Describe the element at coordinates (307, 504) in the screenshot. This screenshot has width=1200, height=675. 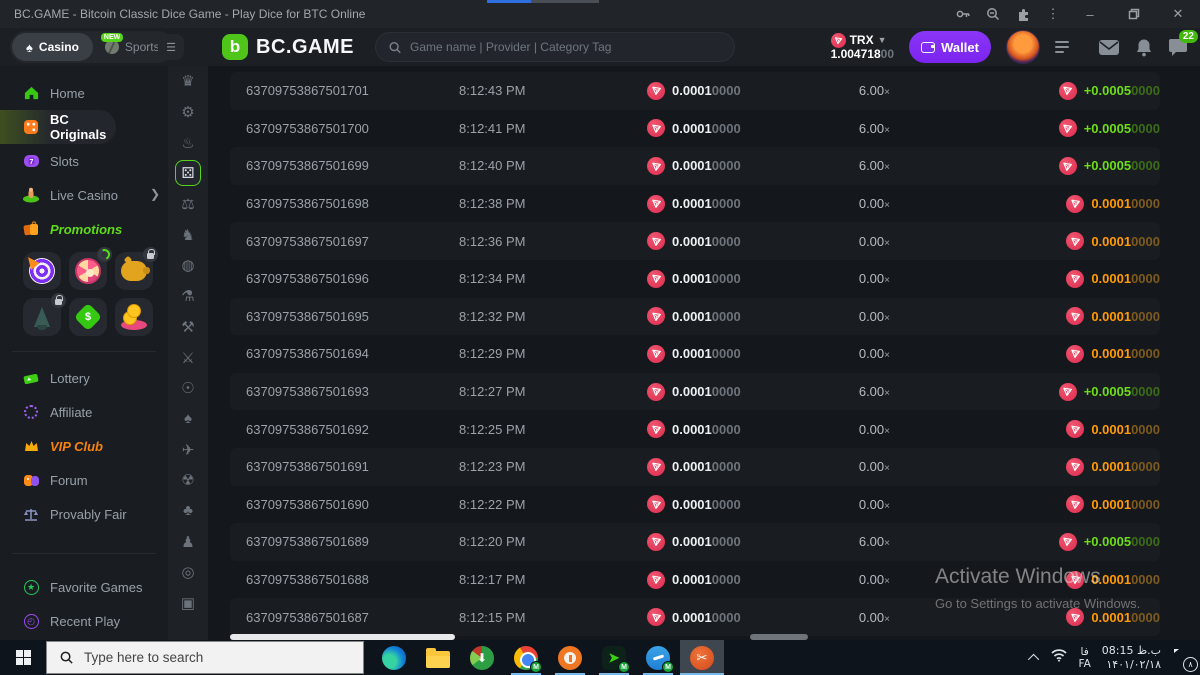
I see `bet-id: 63709753867501690` at that location.